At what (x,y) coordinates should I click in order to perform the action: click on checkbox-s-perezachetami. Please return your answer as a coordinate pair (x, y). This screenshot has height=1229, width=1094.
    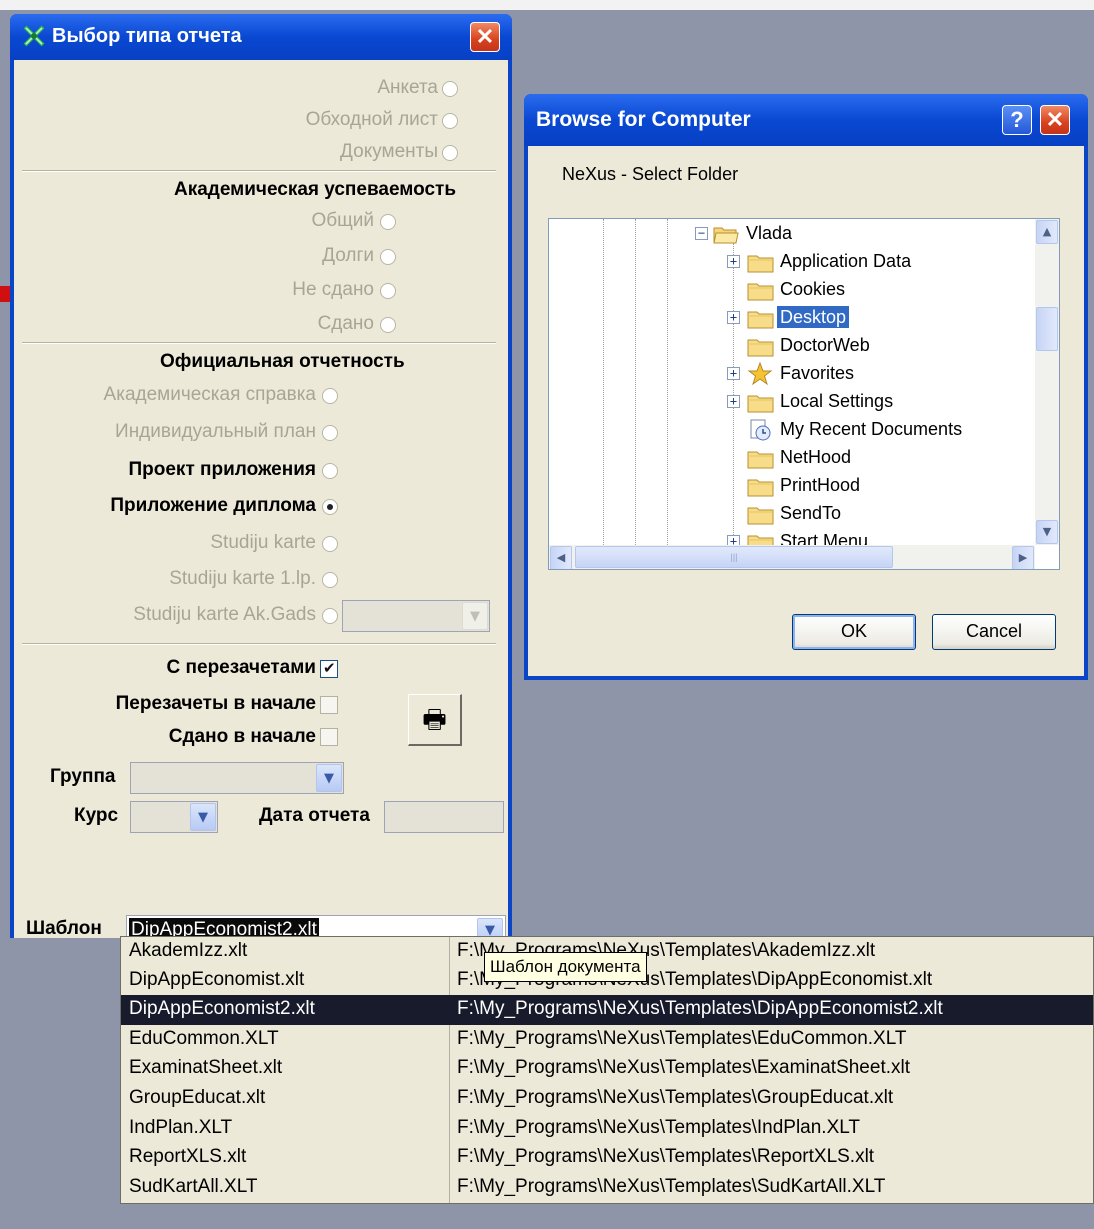
    Looking at the image, I should click on (329, 668).